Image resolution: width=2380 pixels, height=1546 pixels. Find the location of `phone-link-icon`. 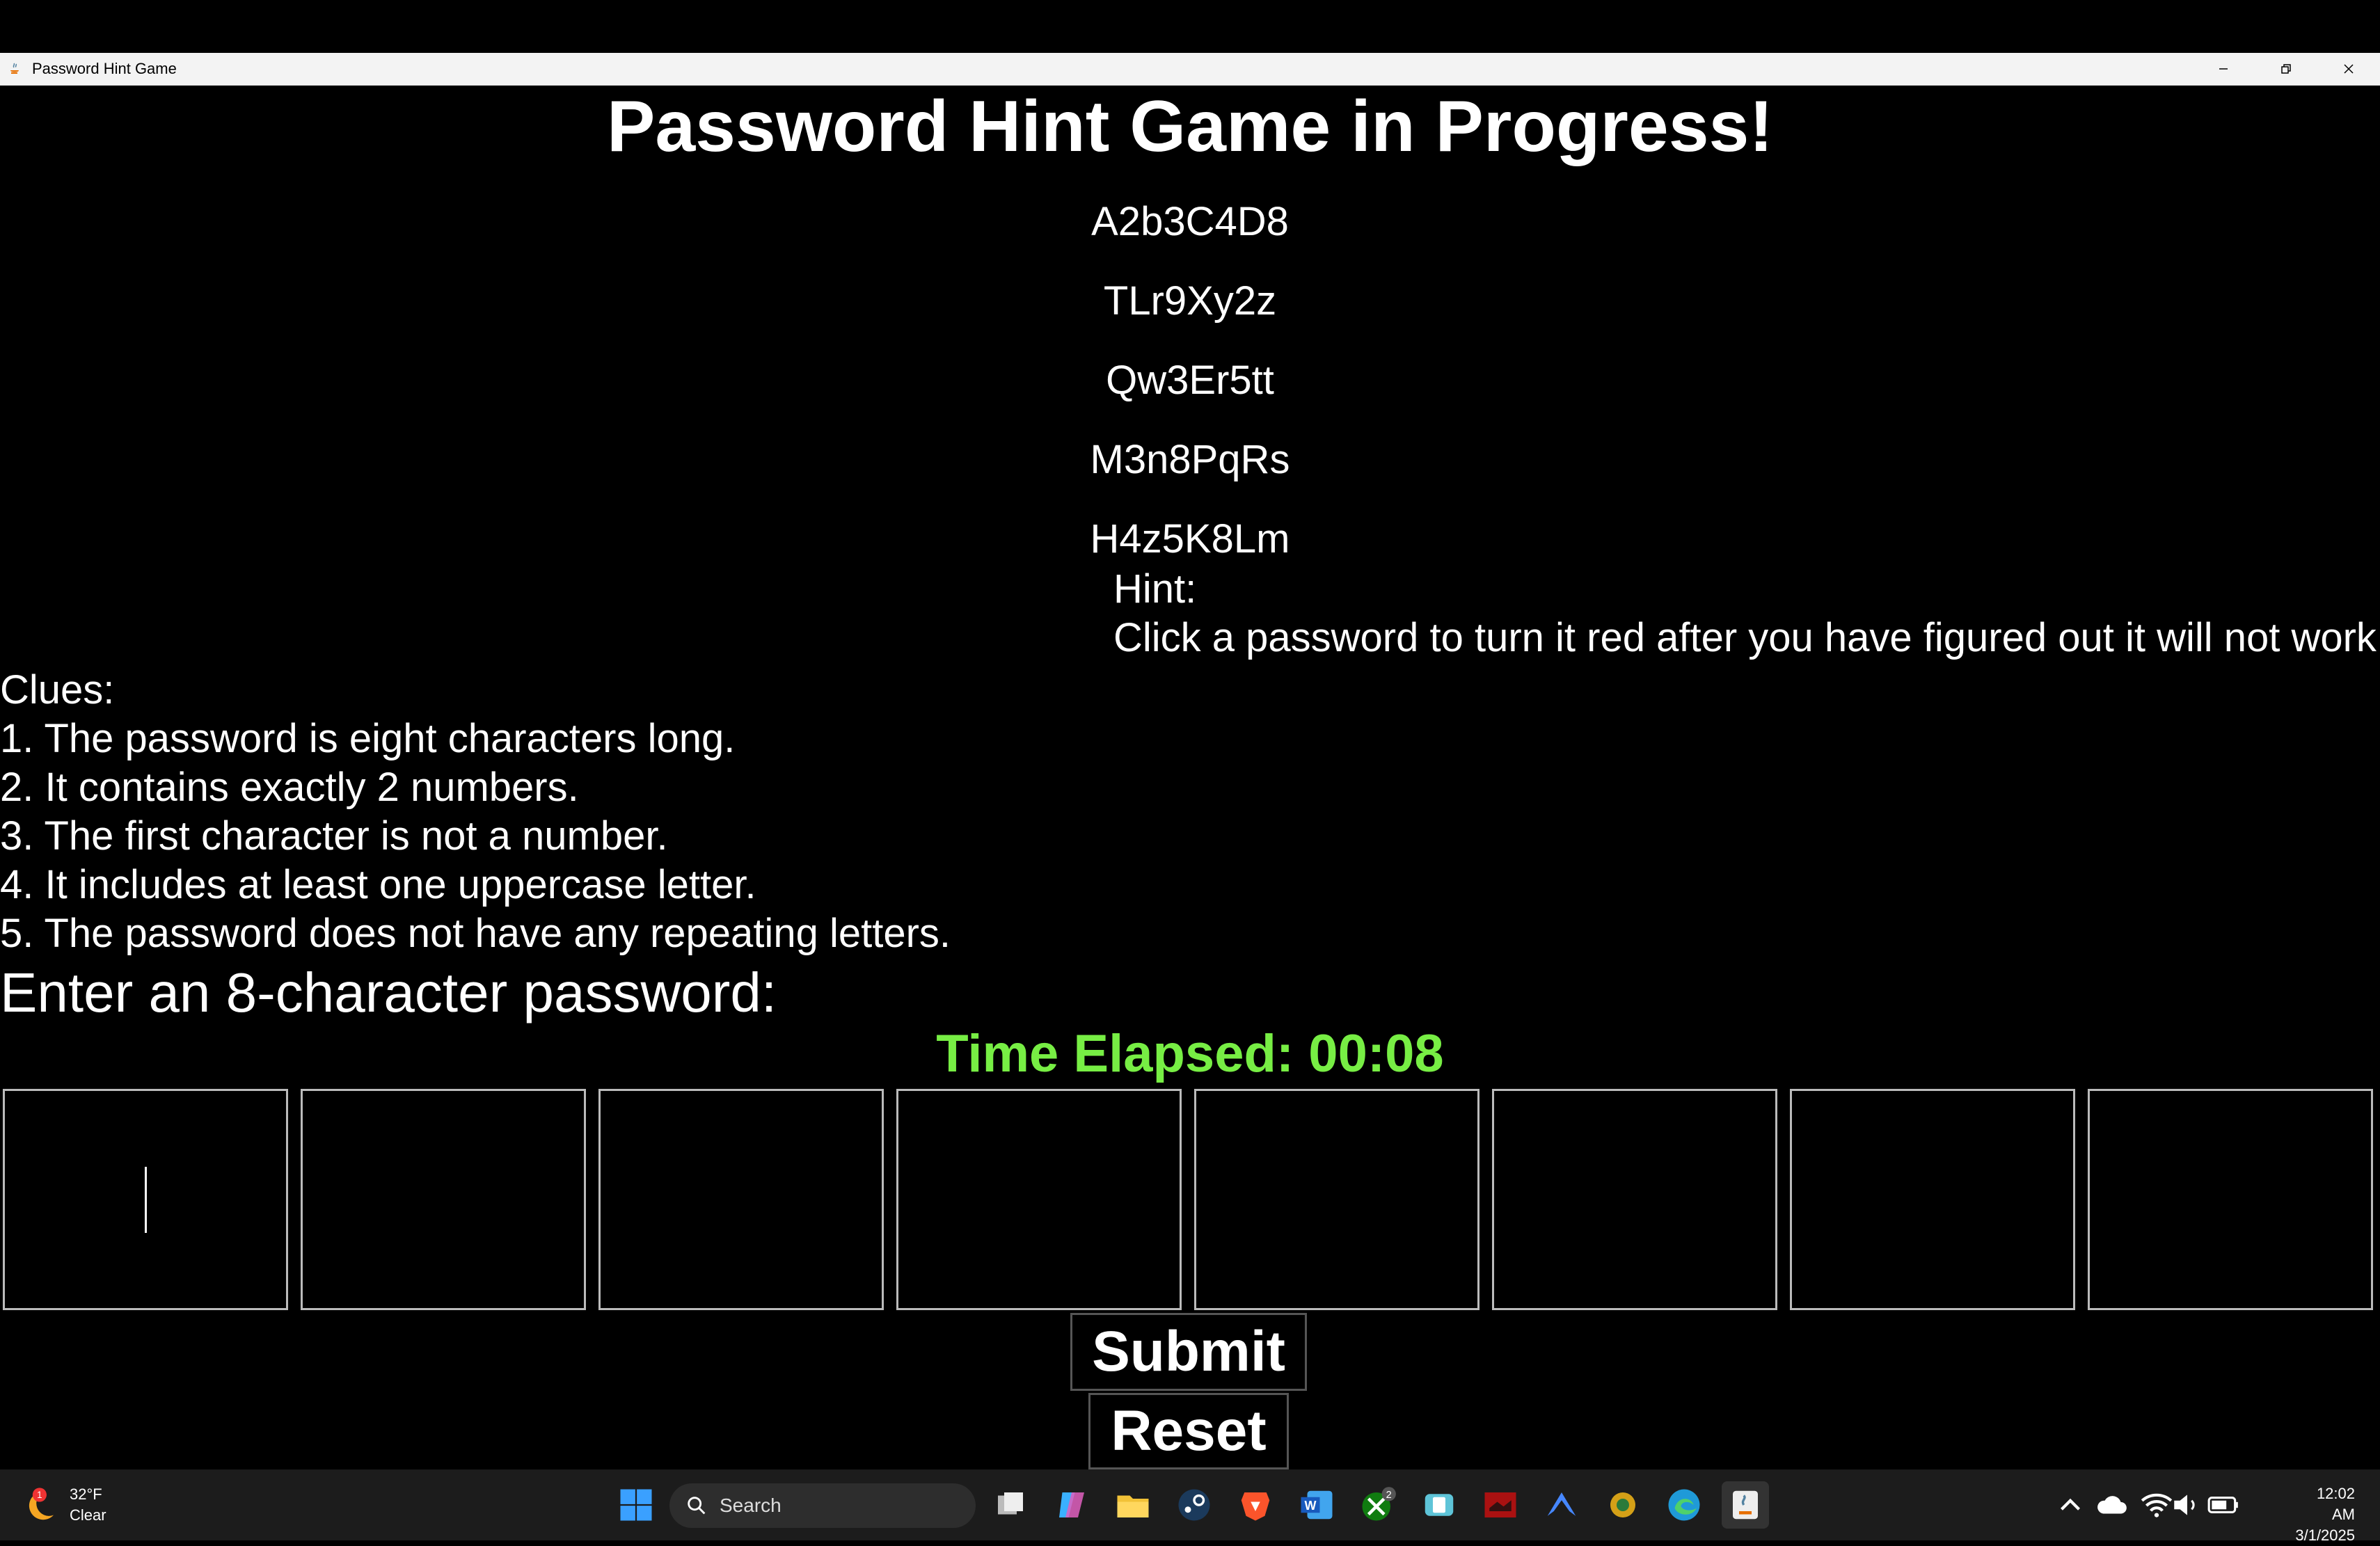

phone-link-icon is located at coordinates (1439, 1505).